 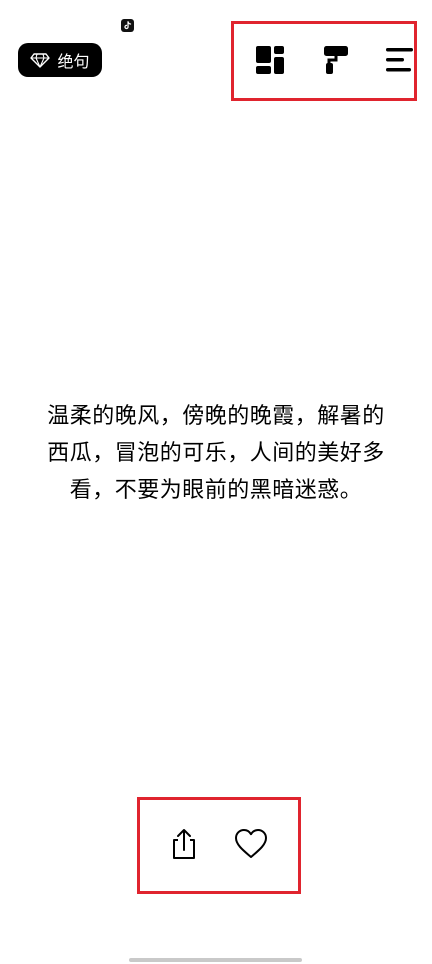 What do you see at coordinates (215, 960) in the screenshot?
I see `home-indicator` at bounding box center [215, 960].